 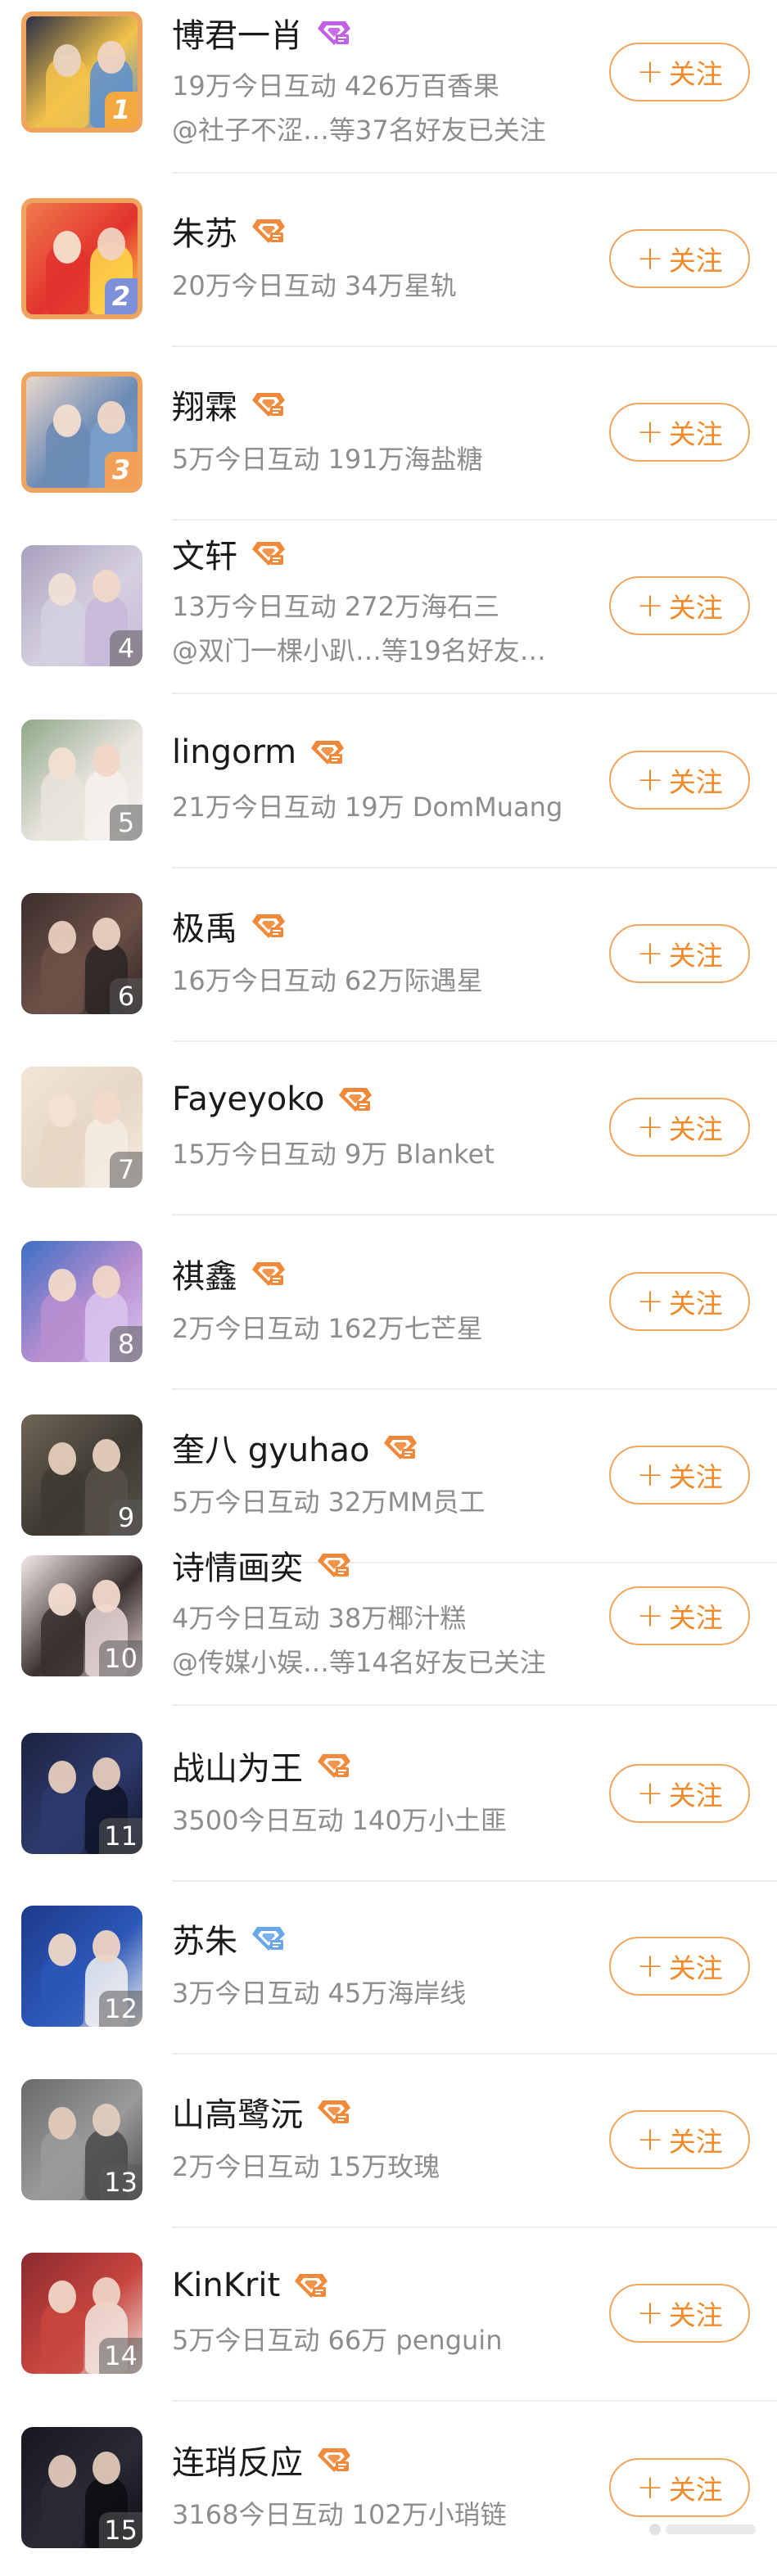 What do you see at coordinates (327, 980) in the screenshot?
I see `topic-stats: 16万今日互动 62万际遇星` at bounding box center [327, 980].